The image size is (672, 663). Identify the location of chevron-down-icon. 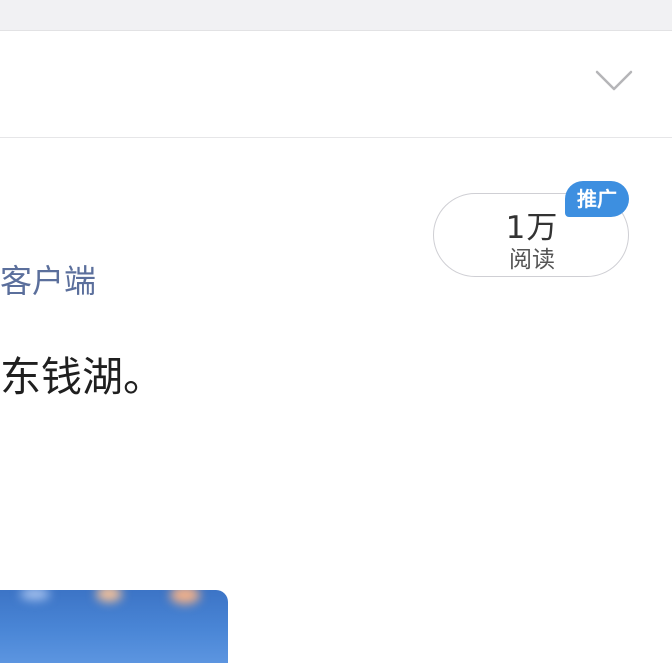
(614, 81).